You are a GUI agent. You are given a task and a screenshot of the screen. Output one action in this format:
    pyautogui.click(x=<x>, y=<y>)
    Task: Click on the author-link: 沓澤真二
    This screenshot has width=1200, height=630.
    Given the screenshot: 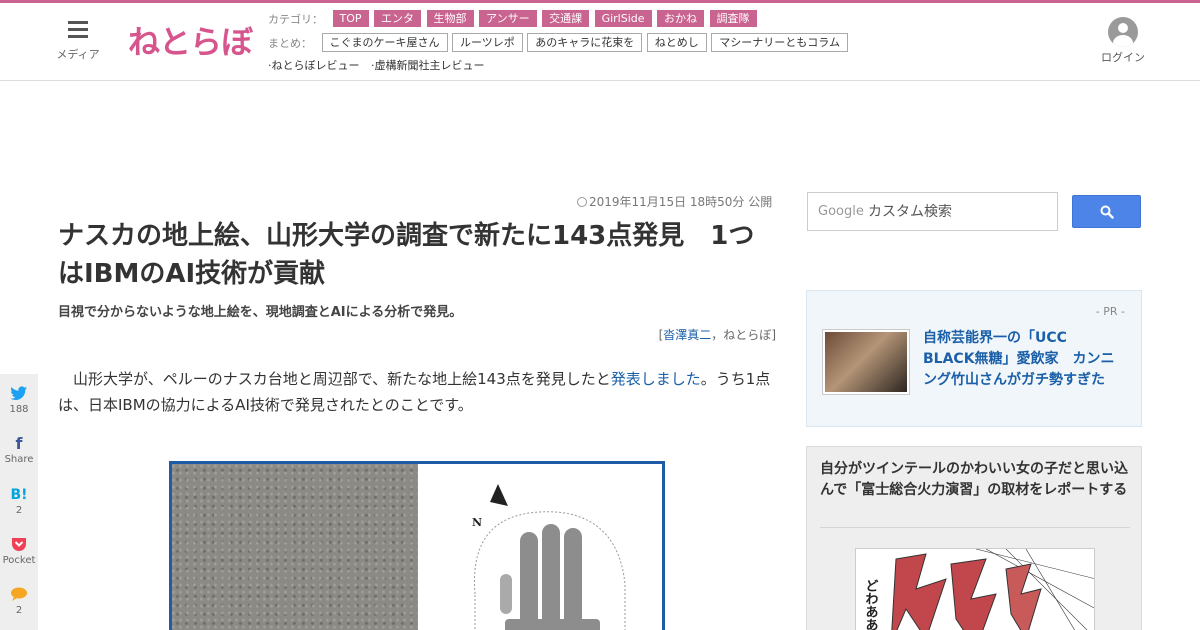 What is the action you would take?
    pyautogui.click(x=687, y=335)
    